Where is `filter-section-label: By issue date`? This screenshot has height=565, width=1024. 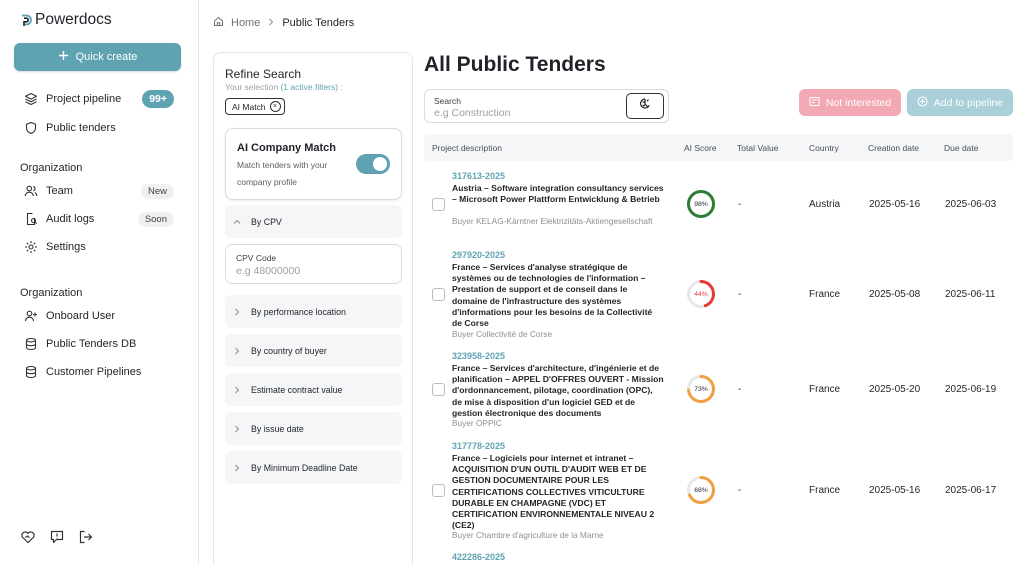
filter-section-label: By issue date is located at coordinates (277, 428).